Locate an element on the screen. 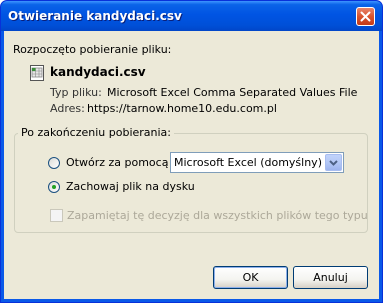 The image size is (383, 303). close-icon is located at coordinates (365, 16).